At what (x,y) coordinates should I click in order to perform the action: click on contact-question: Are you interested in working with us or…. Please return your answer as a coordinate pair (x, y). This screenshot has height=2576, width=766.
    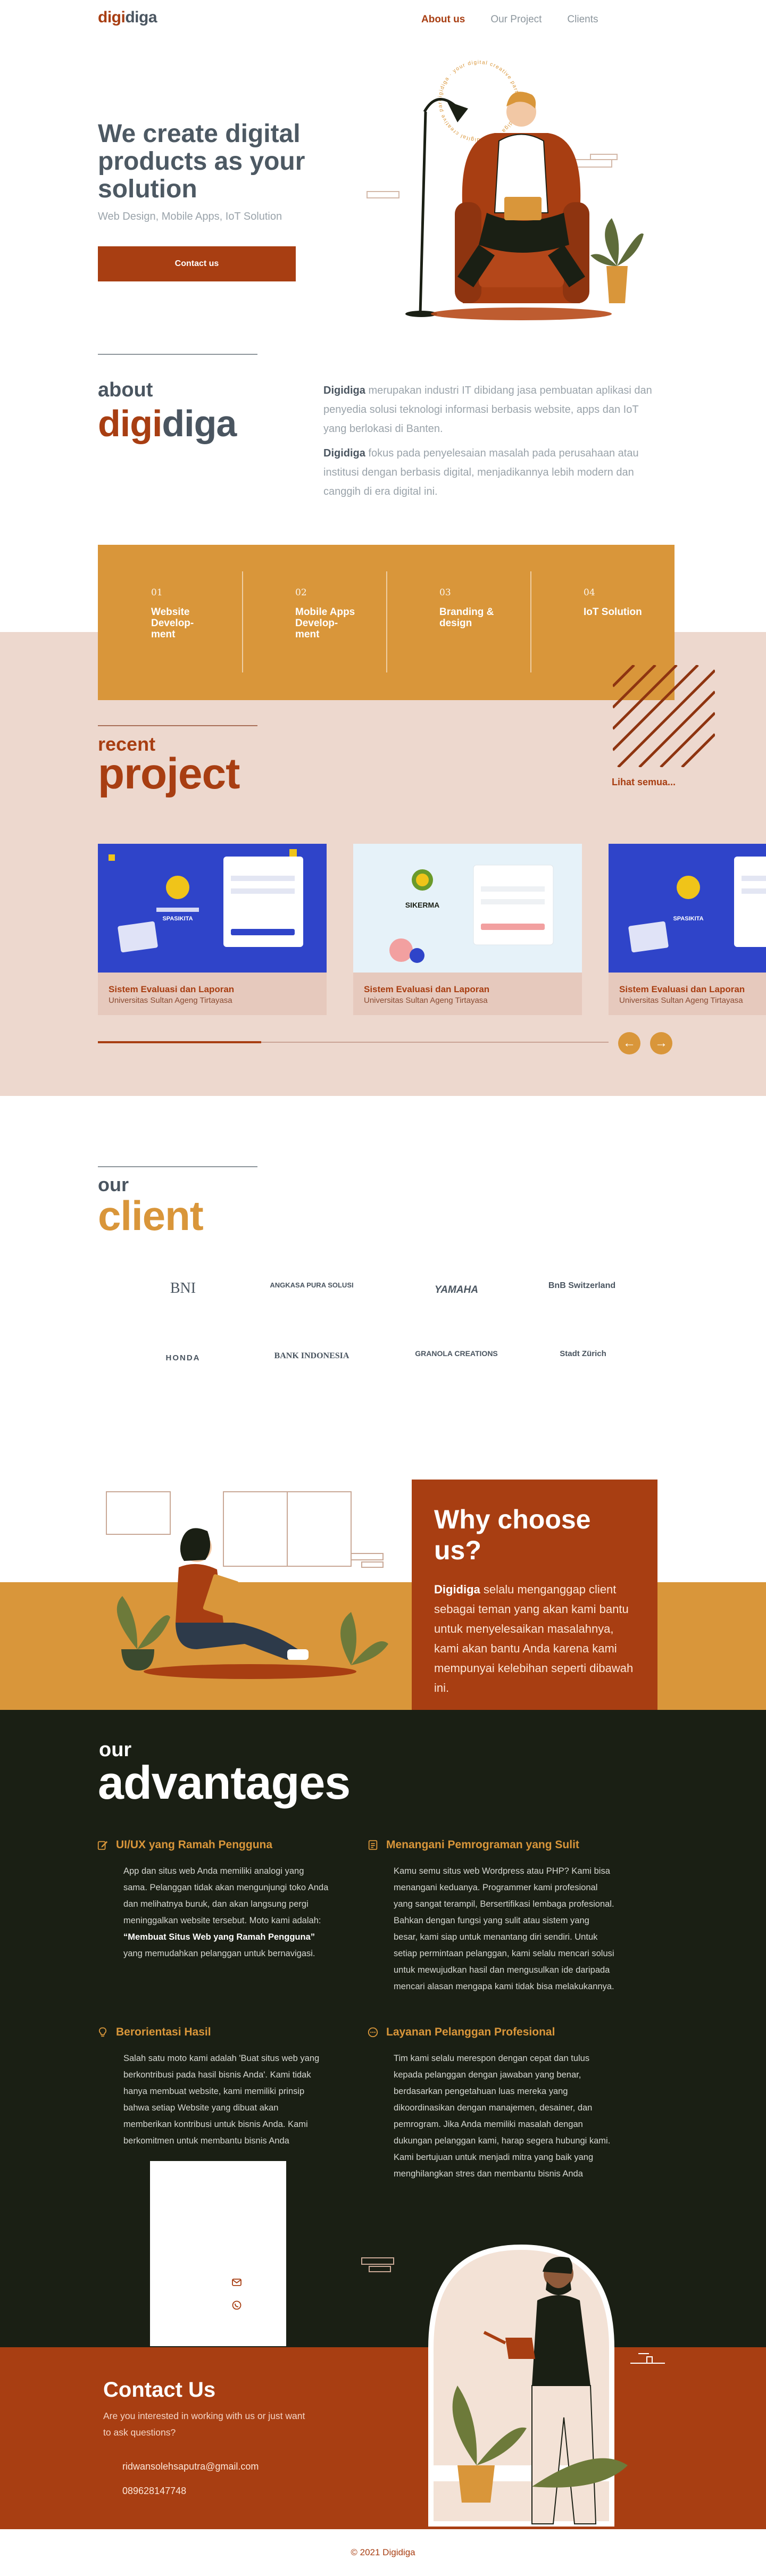
    Looking at the image, I should click on (204, 2424).